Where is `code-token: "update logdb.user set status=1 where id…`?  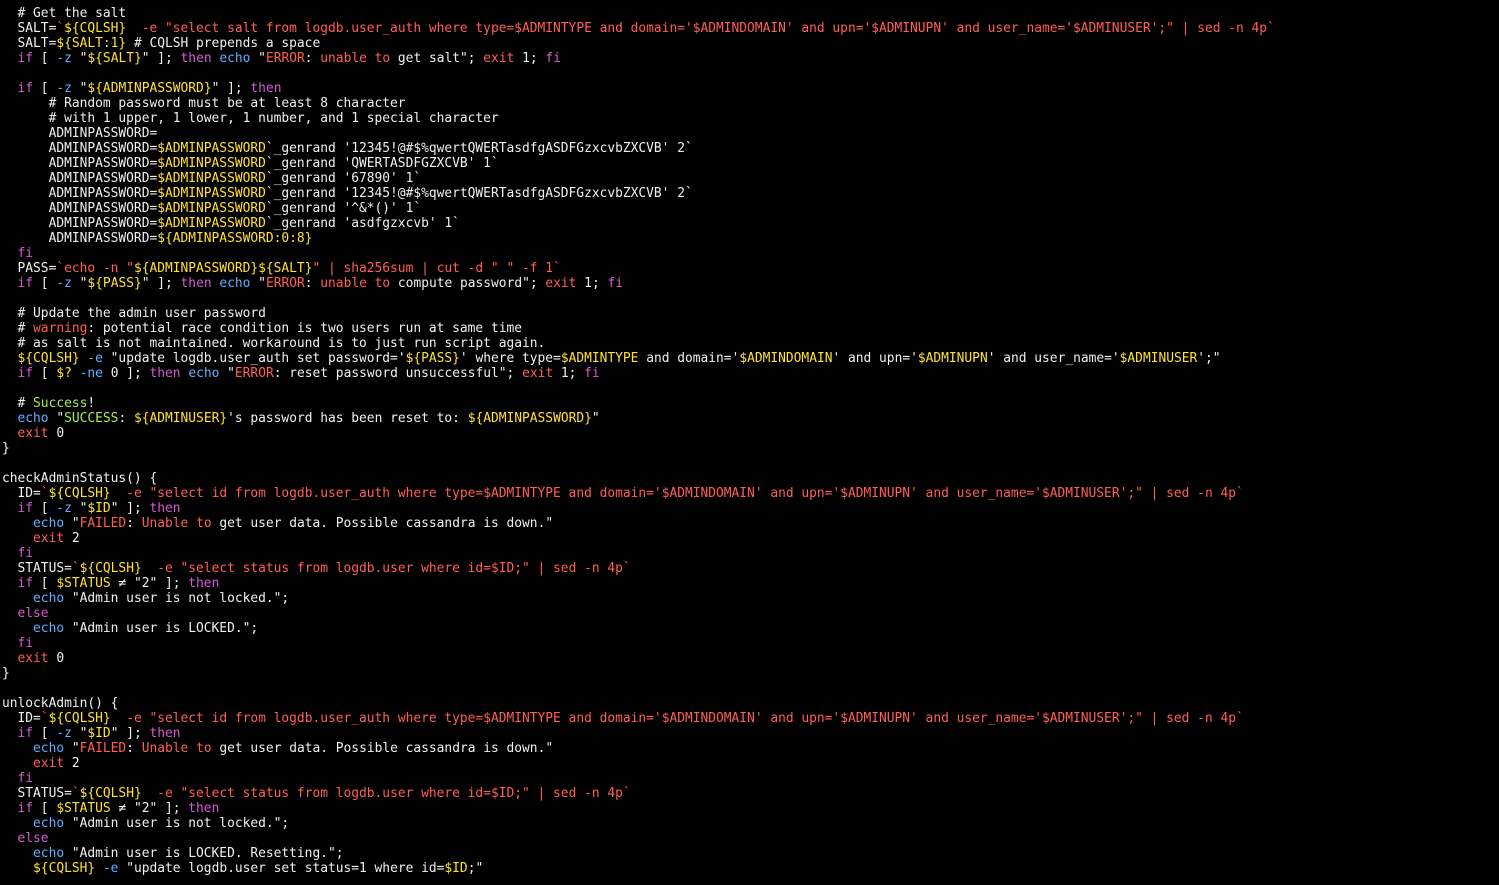 code-token: "update logdb.user set status=1 where id… is located at coordinates (281, 868).